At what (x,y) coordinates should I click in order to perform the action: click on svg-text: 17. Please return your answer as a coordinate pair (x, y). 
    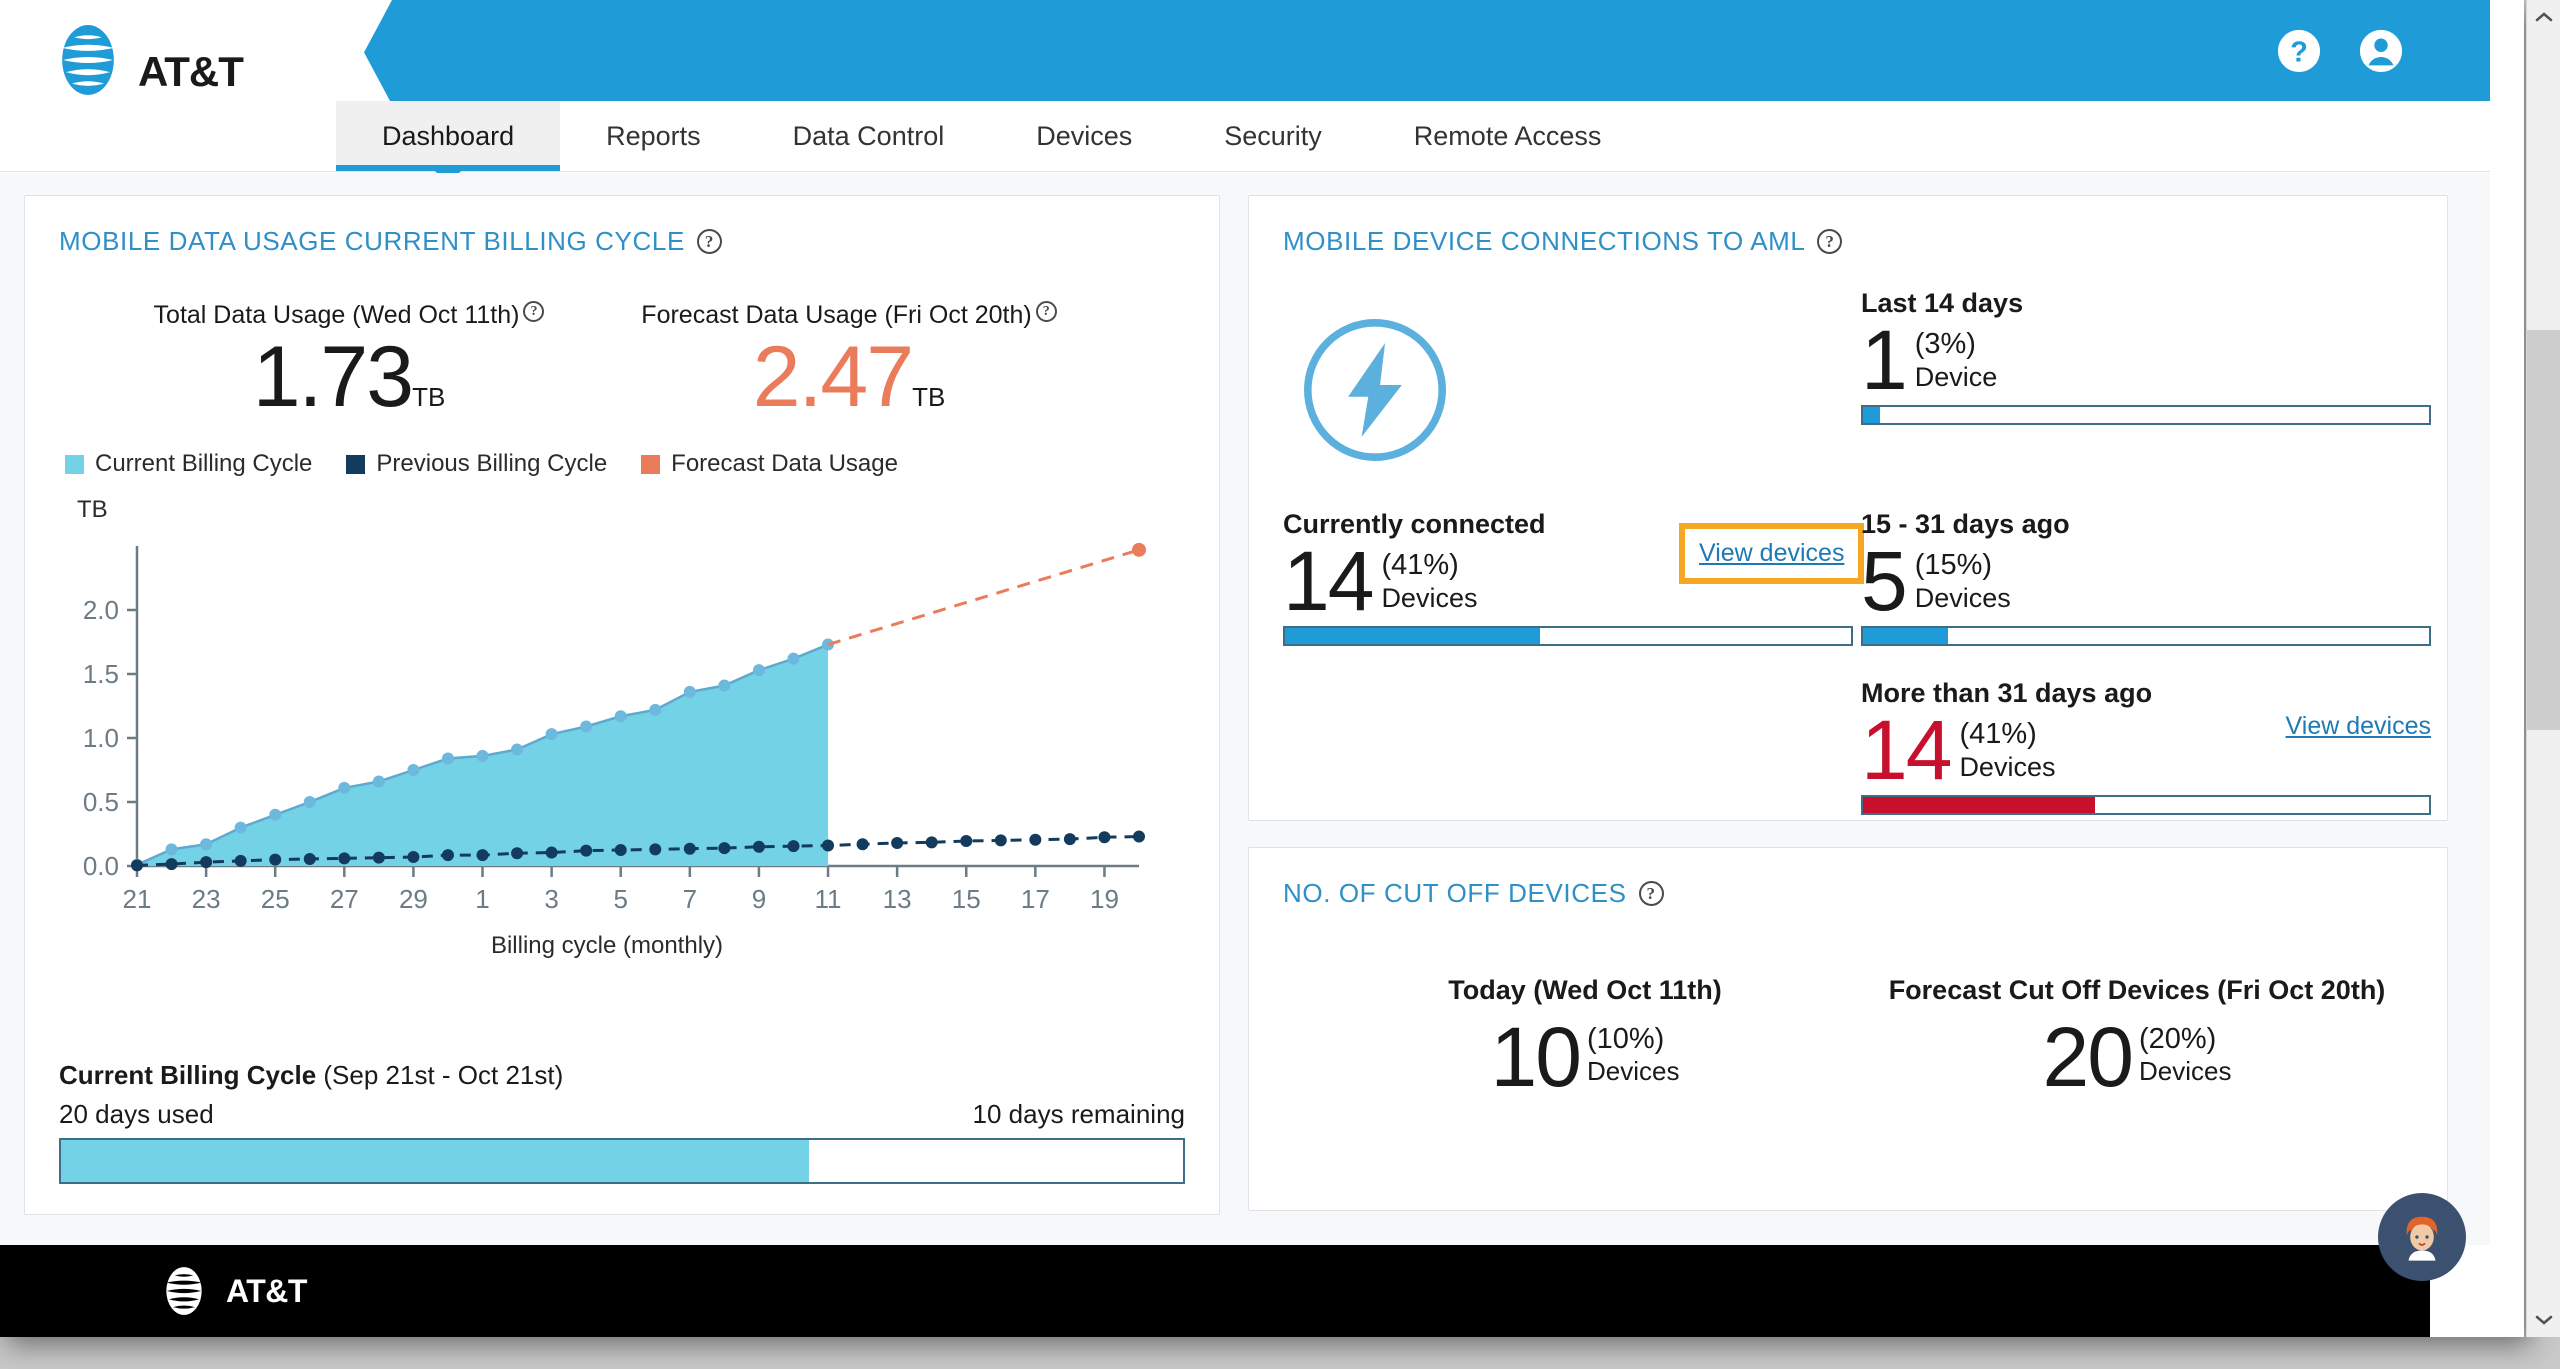
    Looking at the image, I should click on (1035, 899).